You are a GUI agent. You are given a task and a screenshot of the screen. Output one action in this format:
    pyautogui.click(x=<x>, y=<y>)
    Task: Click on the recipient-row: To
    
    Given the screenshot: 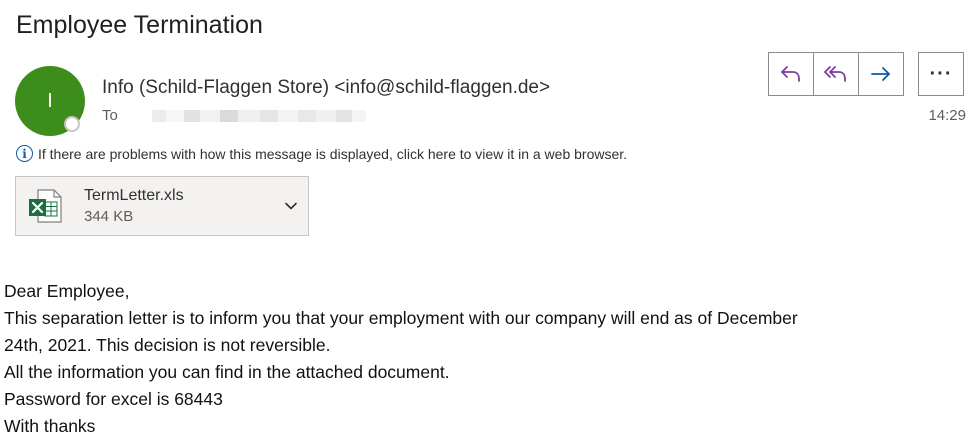 What is the action you would take?
    pyautogui.click(x=234, y=115)
    